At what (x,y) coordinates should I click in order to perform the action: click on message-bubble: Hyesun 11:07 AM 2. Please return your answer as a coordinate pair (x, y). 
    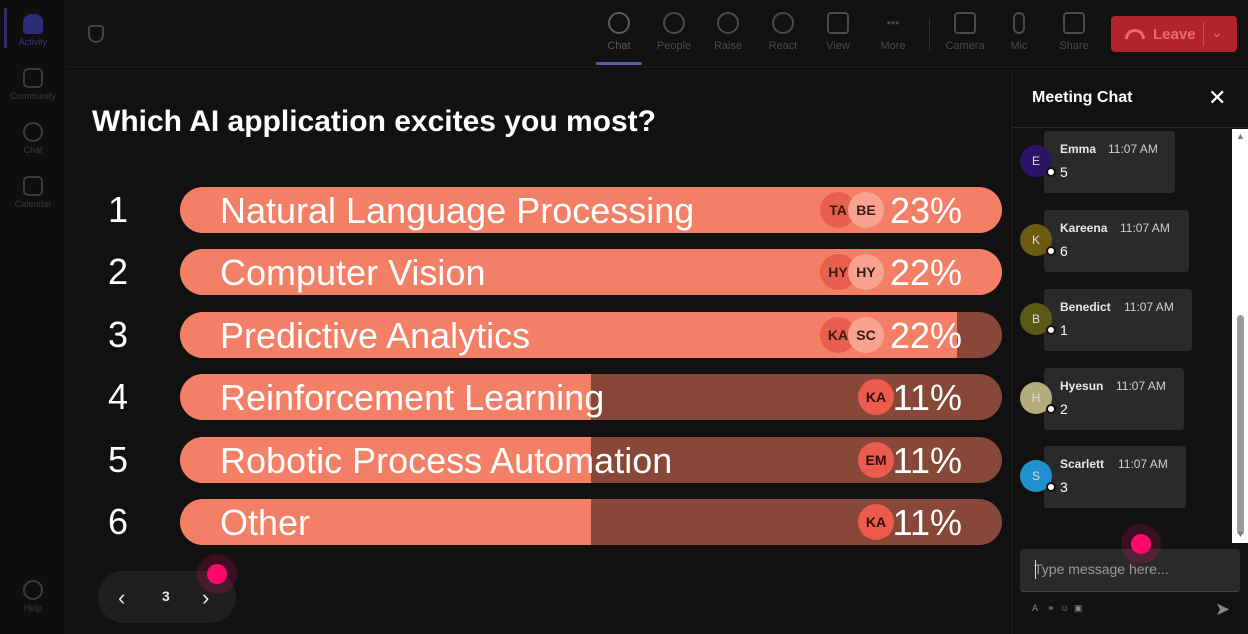
    Looking at the image, I should click on (1114, 399).